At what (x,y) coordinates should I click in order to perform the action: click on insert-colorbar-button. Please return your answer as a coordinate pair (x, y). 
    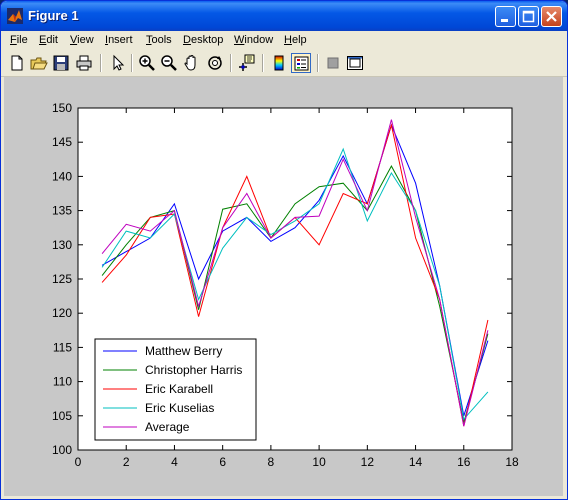
    Looking at the image, I should click on (279, 63).